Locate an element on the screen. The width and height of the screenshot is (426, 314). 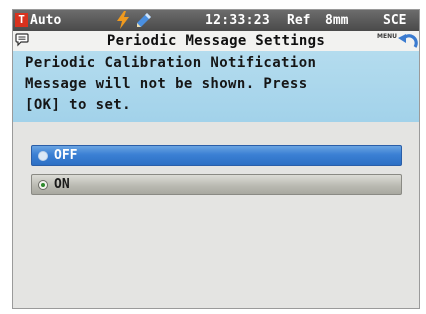
menu-label: MENU is located at coordinates (387, 36).